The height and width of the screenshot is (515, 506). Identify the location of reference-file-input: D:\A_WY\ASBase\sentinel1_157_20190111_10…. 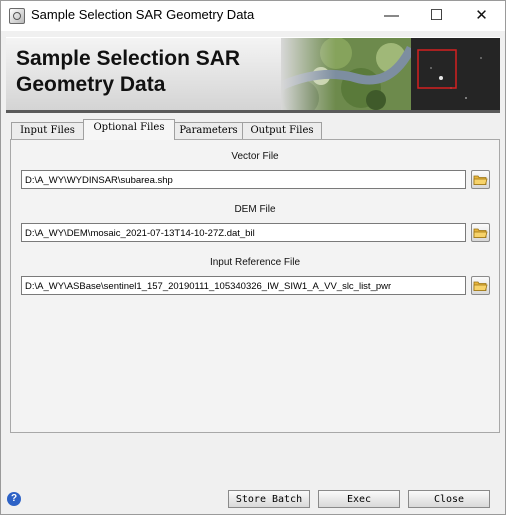
(243, 285).